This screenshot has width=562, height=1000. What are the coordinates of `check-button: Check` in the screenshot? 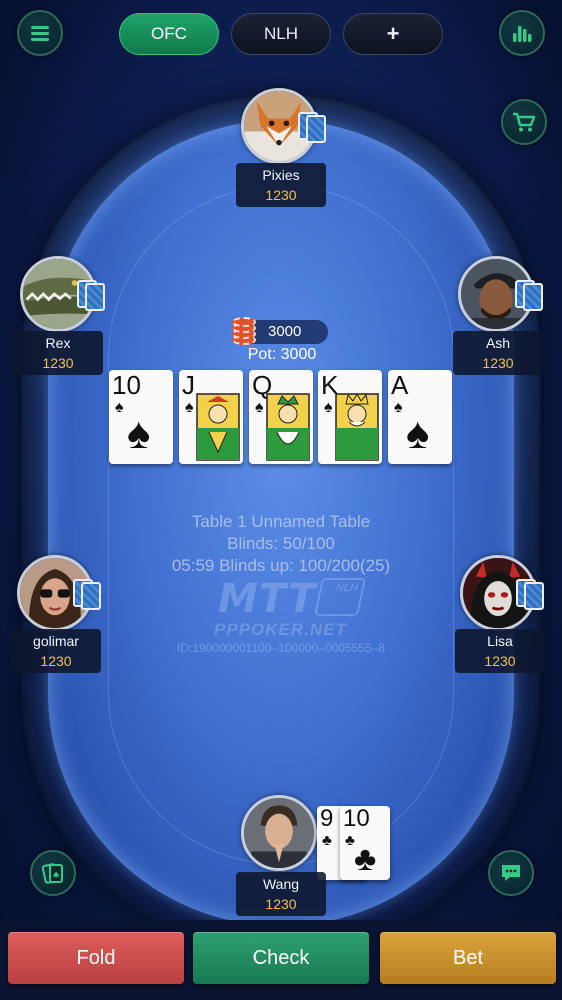 It's located at (281, 958).